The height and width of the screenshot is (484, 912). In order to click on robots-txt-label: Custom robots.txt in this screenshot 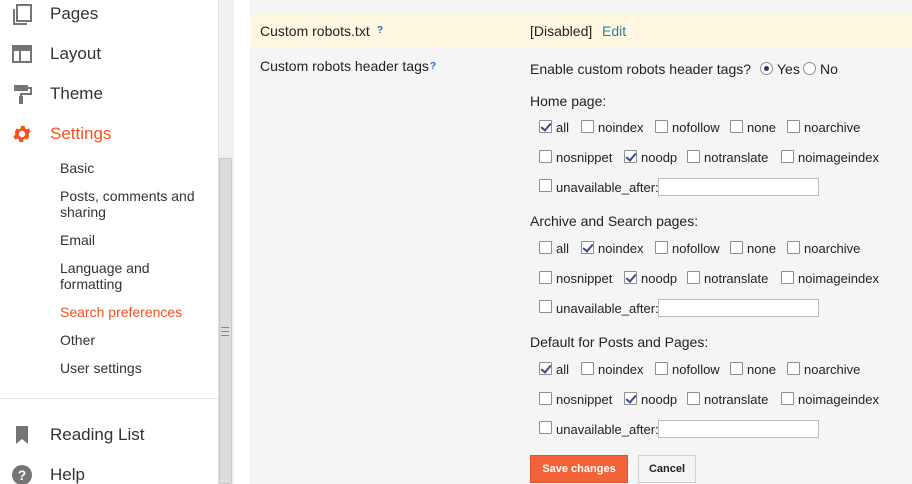, I will do `click(315, 31)`.